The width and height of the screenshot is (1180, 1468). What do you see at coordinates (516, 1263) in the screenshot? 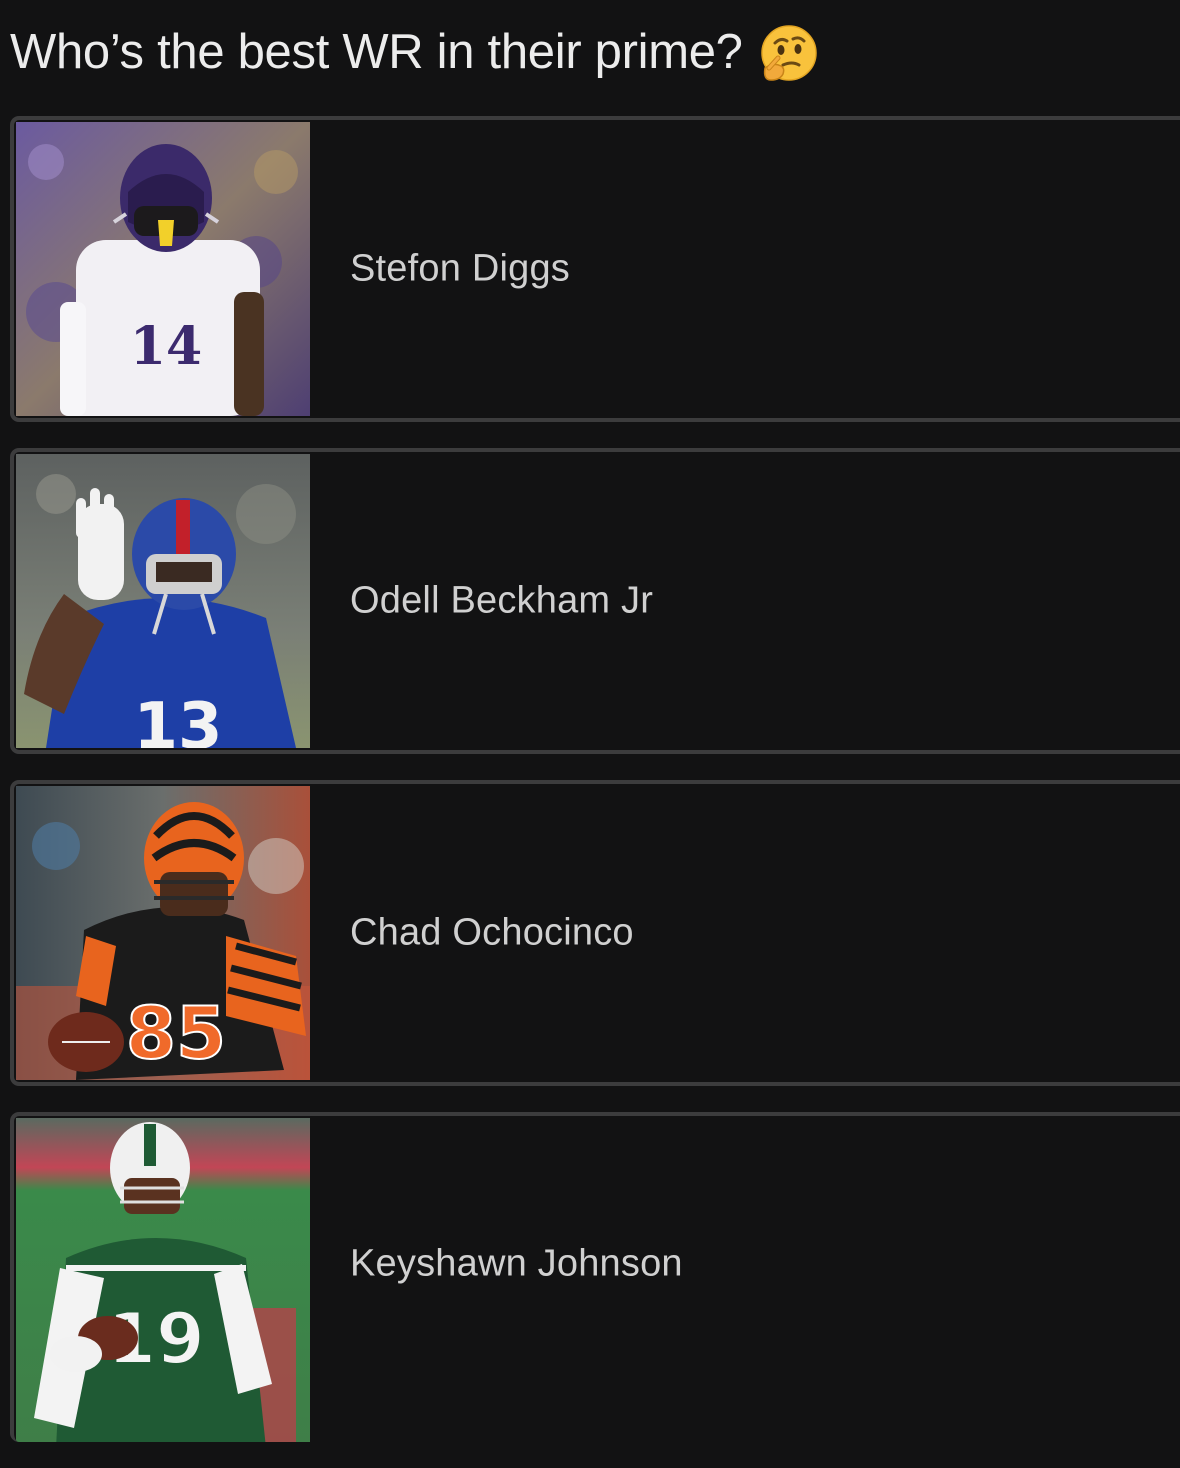
I see `poll-option-label: Keyshawn Johnson` at bounding box center [516, 1263].